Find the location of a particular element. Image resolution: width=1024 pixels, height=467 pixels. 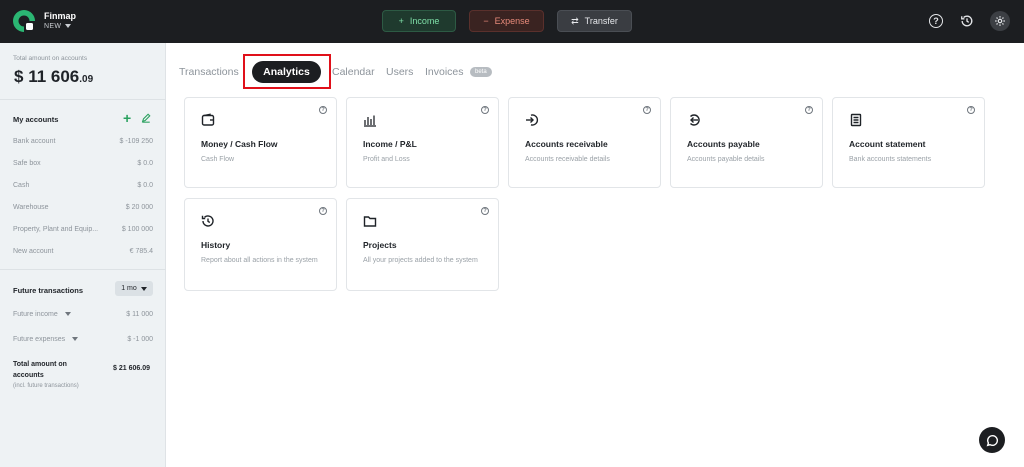

card-title: Income / P&L is located at coordinates (390, 144).